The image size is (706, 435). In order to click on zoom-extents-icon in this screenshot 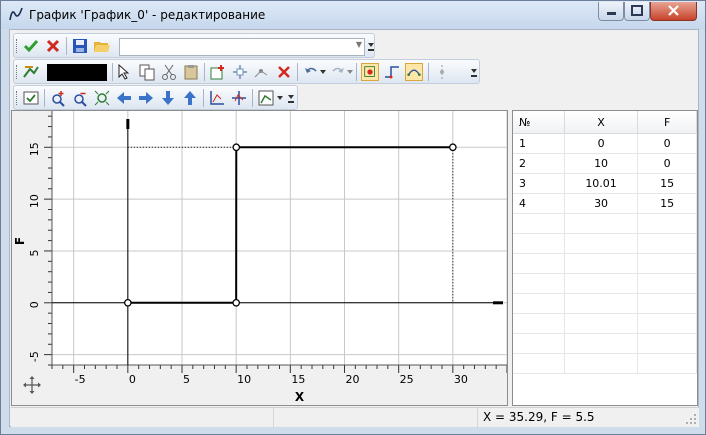, I will do `click(102, 98)`.